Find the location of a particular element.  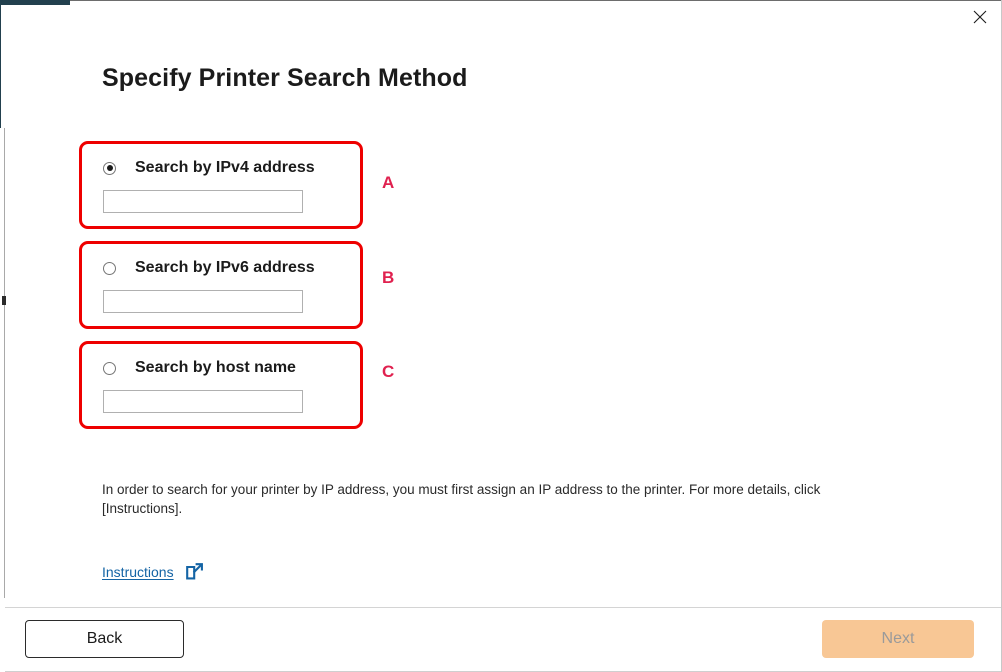

close-button is located at coordinates (980, 17).